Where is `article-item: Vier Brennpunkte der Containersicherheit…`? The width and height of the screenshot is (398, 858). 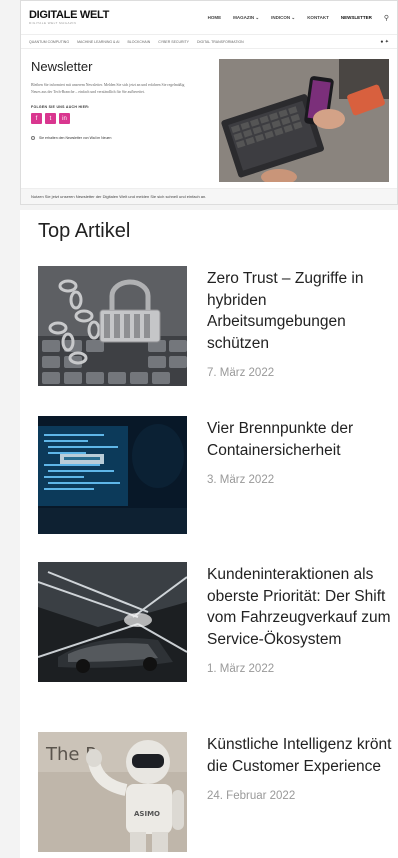 article-item: Vier Brennpunkte der Containersicherheit… is located at coordinates (218, 475).